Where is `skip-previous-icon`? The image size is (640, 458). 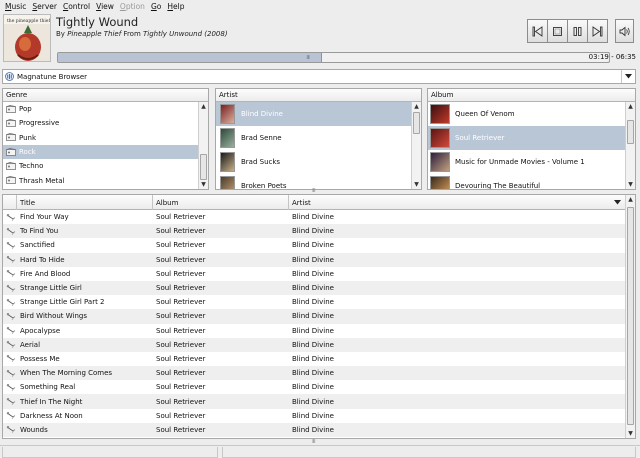 skip-previous-icon is located at coordinates (537, 31).